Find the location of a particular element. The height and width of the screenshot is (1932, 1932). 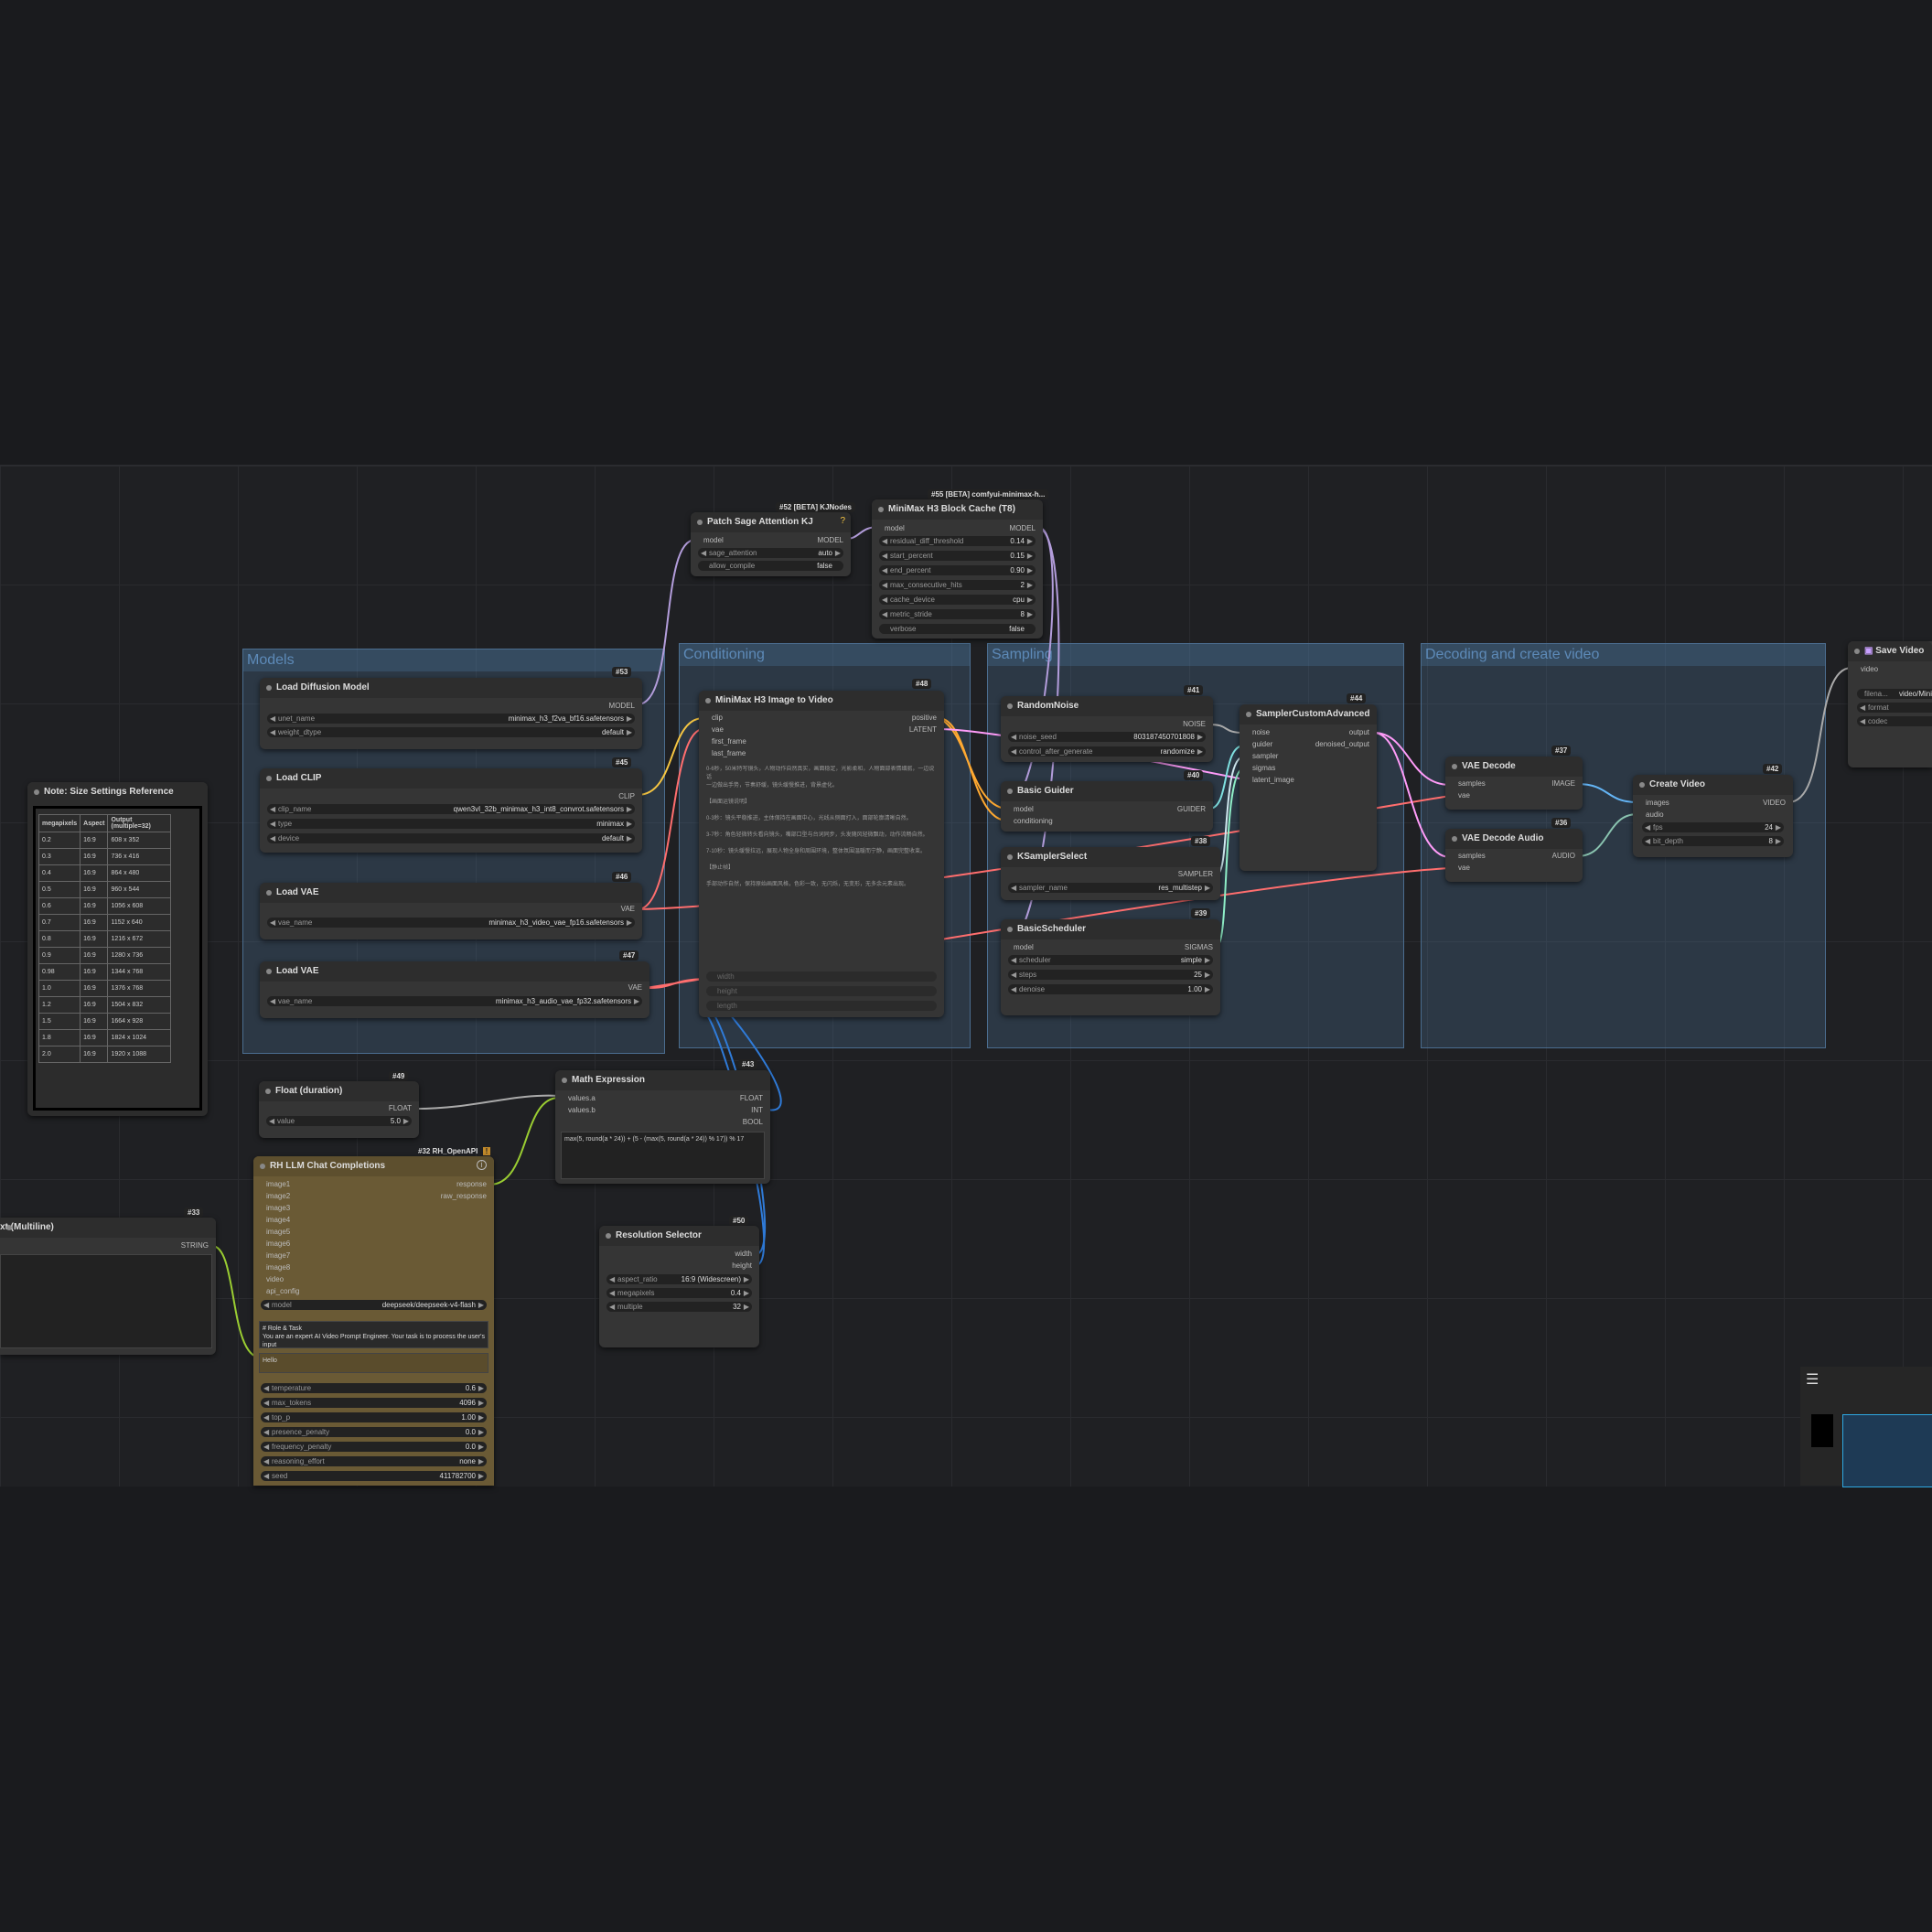

output-video: VIDEO is located at coordinates (1774, 803).